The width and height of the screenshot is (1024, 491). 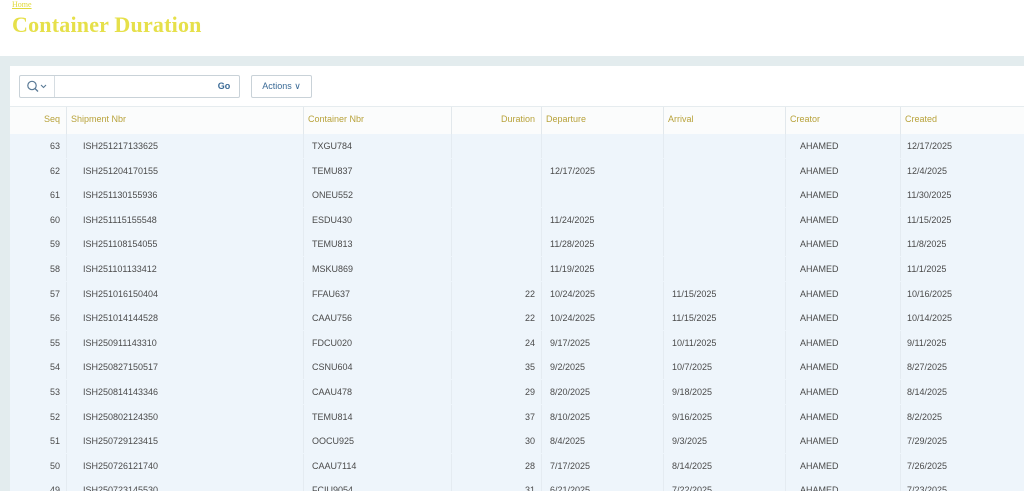 I want to click on cell-departure: 11/28/2025, so click(x=601, y=244).